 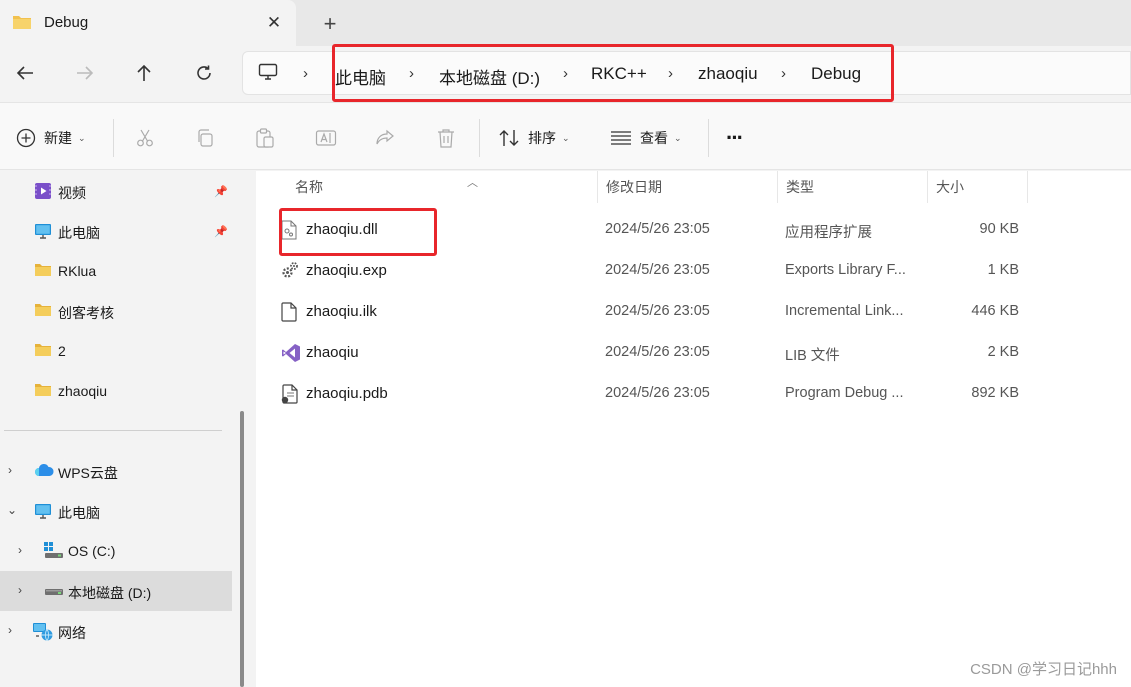 I want to click on sidebar-item-rklua: RKlua, so click(x=116, y=271).